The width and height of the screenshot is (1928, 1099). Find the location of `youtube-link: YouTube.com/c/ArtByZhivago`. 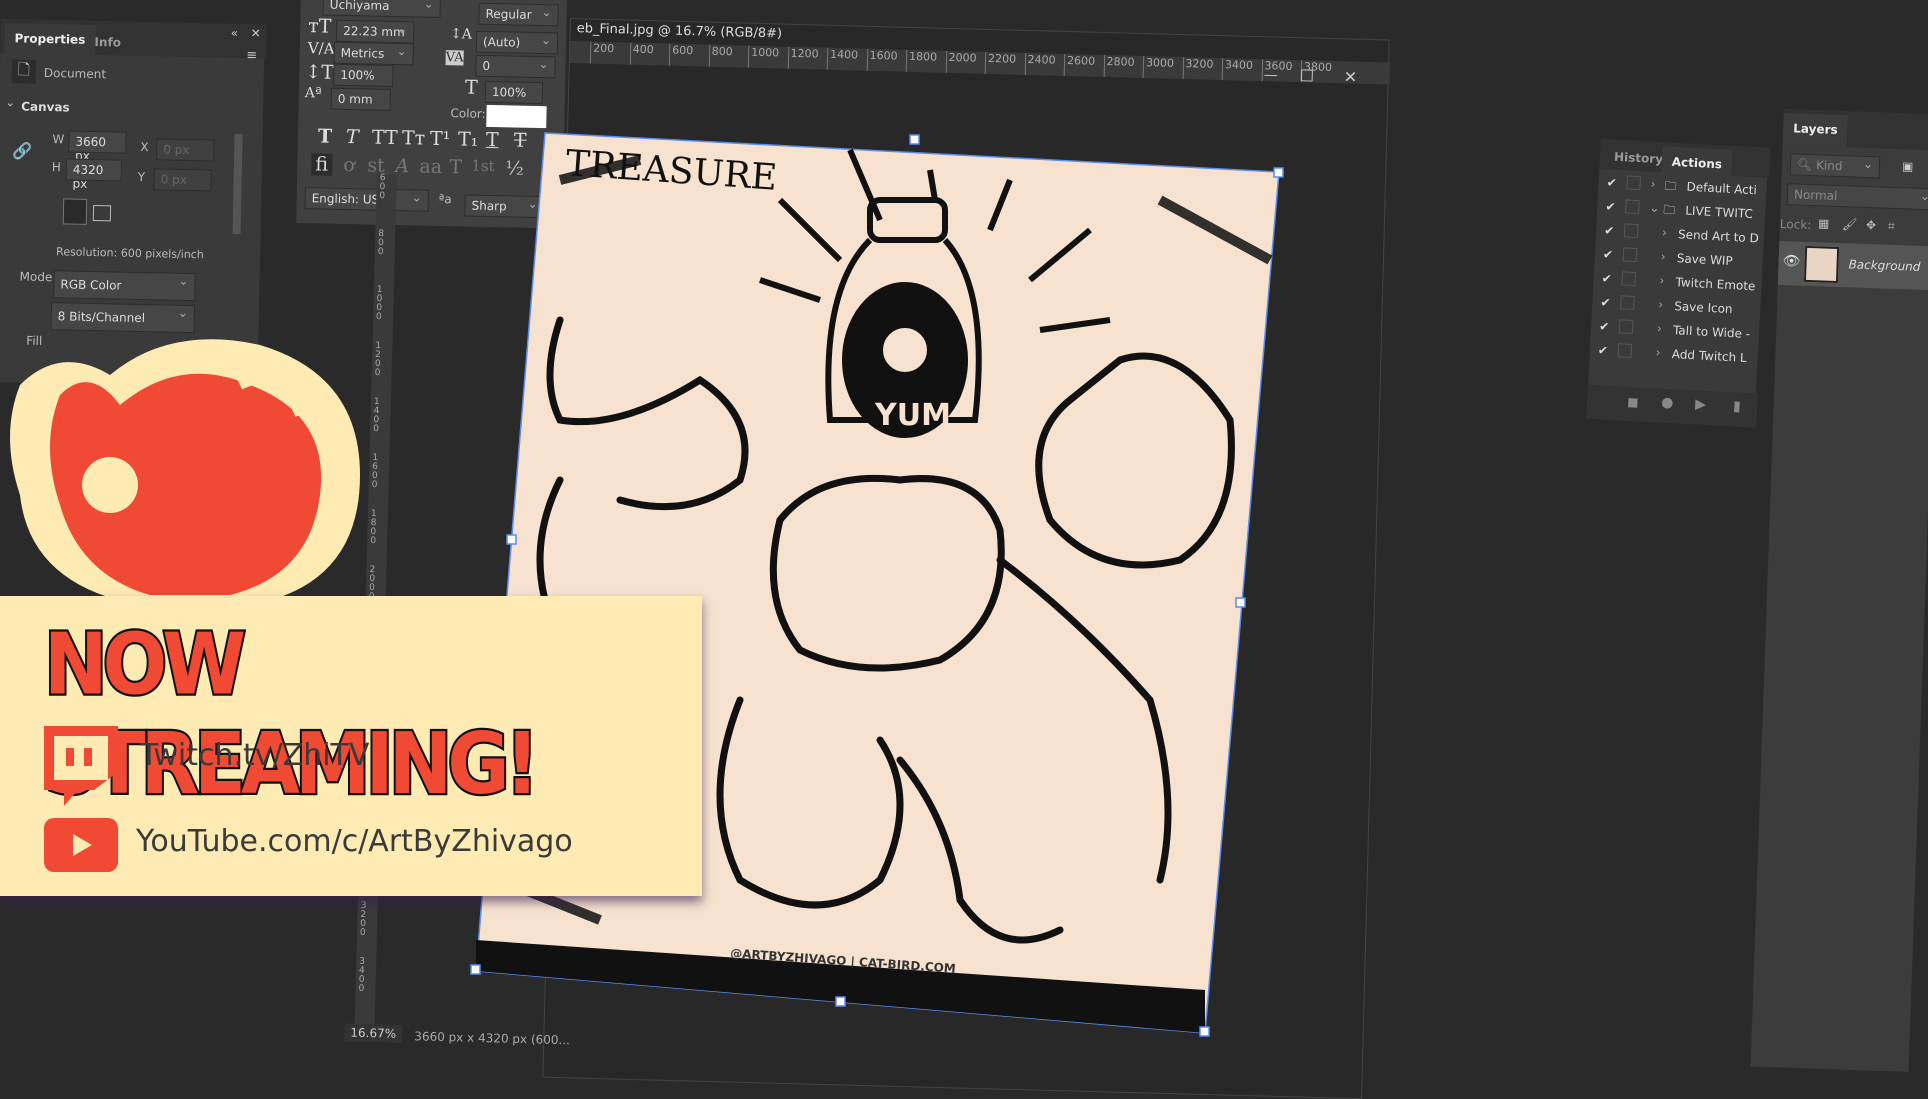

youtube-link: YouTube.com/c/ArtByZhivago is located at coordinates (354, 841).